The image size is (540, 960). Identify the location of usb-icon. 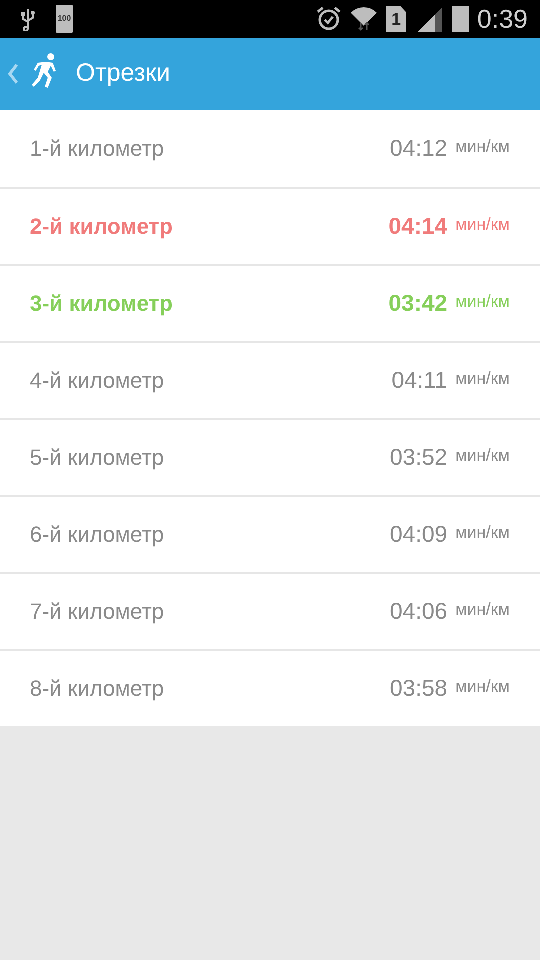
(28, 19).